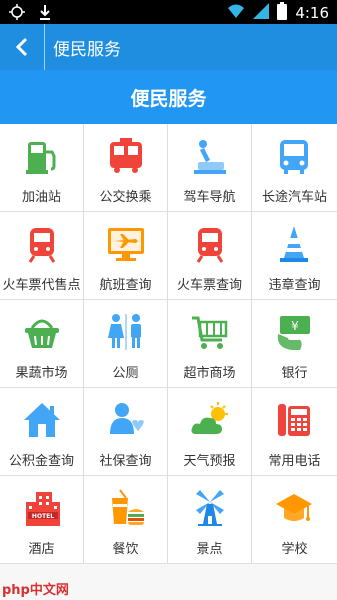  I want to click on basket-icon, so click(42, 333).